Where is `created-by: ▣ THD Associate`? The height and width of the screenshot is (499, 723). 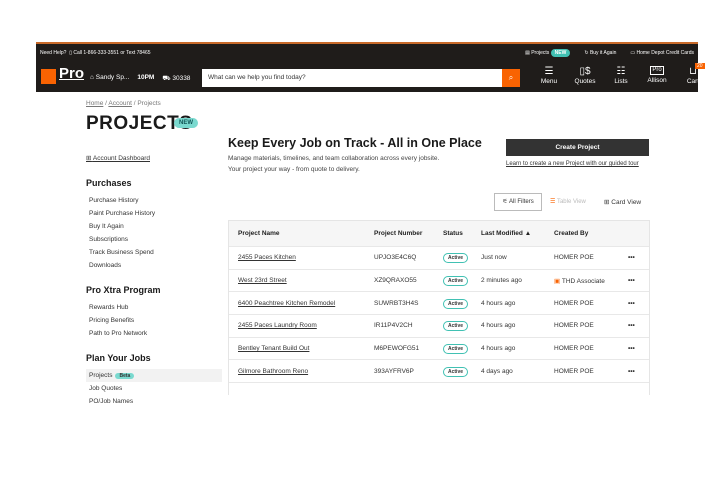
created-by: ▣ THD Associate is located at coordinates (591, 281).